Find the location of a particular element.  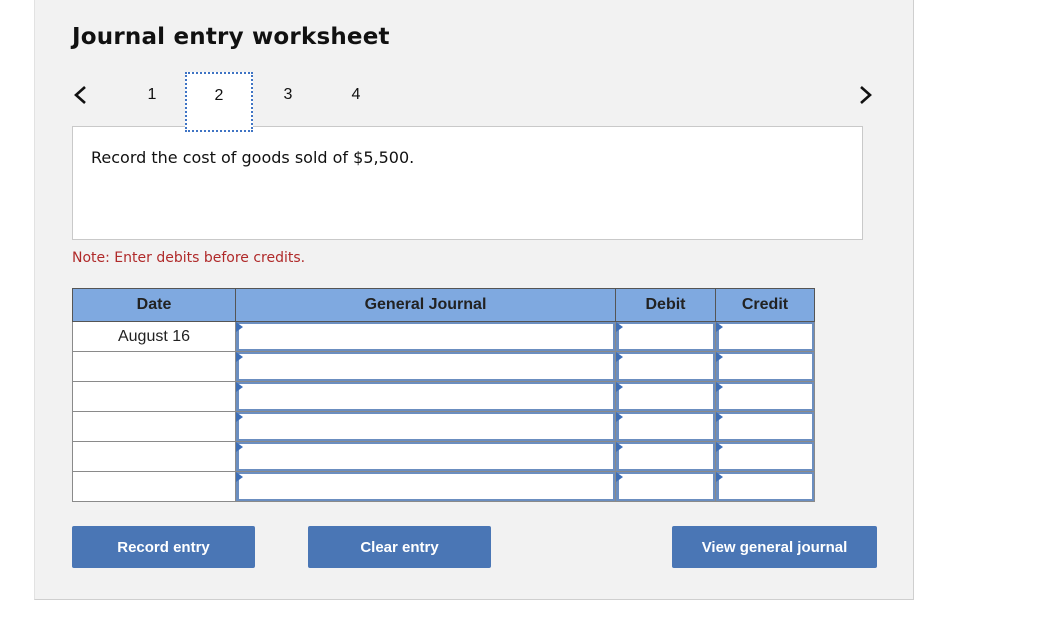

prev-button is located at coordinates (80, 95).